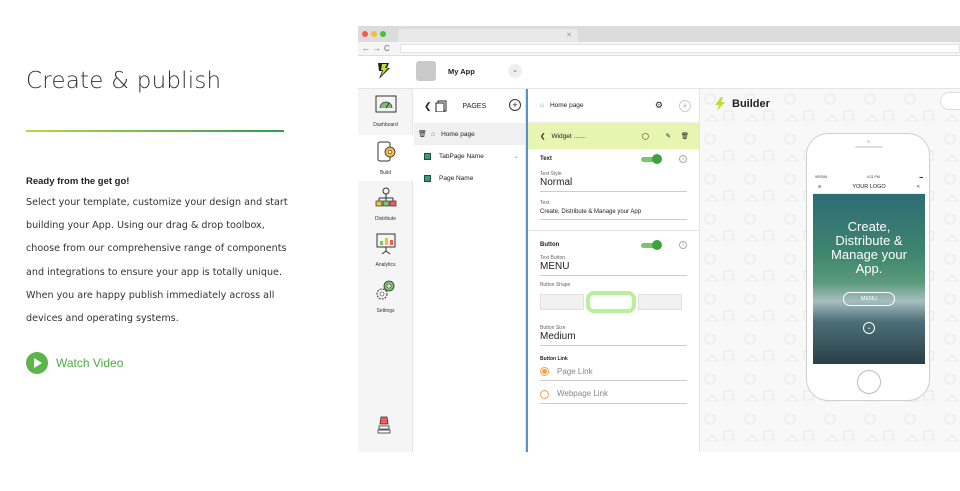 This screenshot has height=491, width=960. I want to click on comment-icon: ◯, so click(645, 136).